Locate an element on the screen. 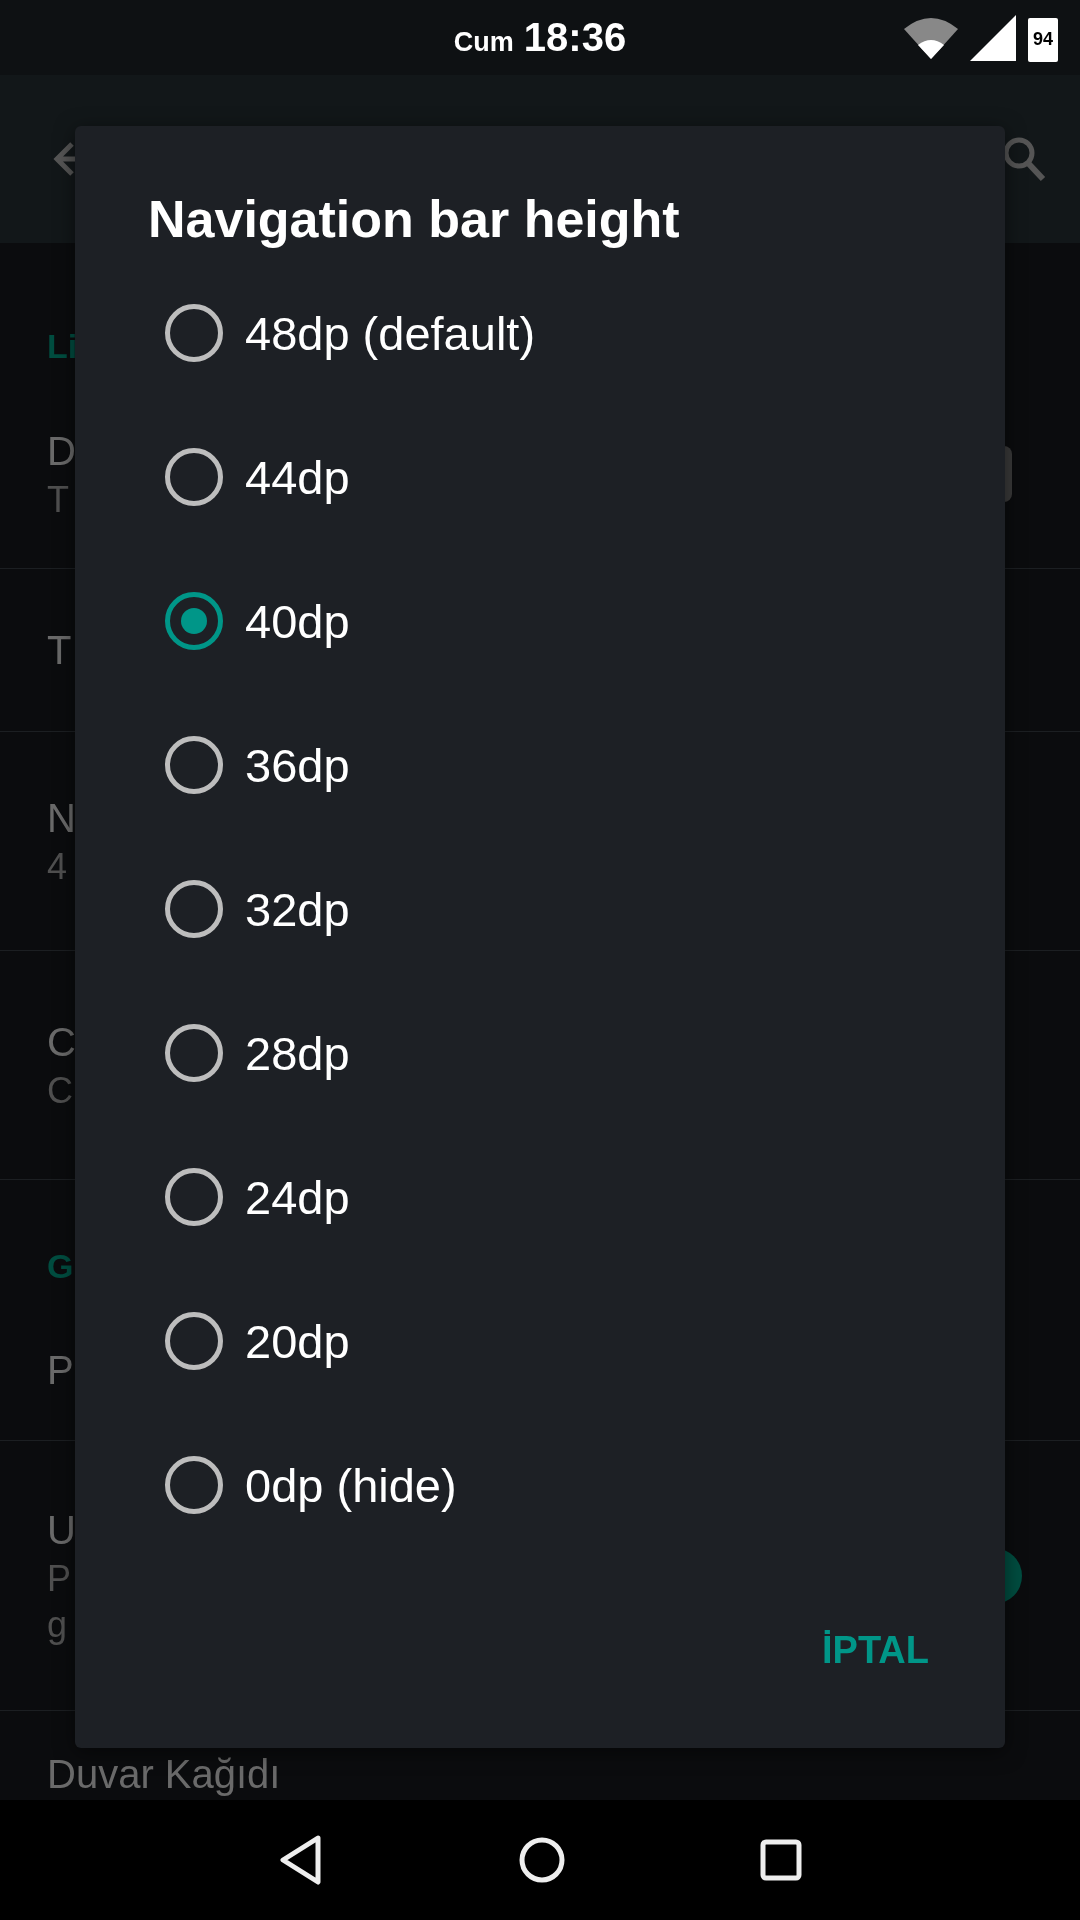  radio-option: 32dp is located at coordinates (540, 909).